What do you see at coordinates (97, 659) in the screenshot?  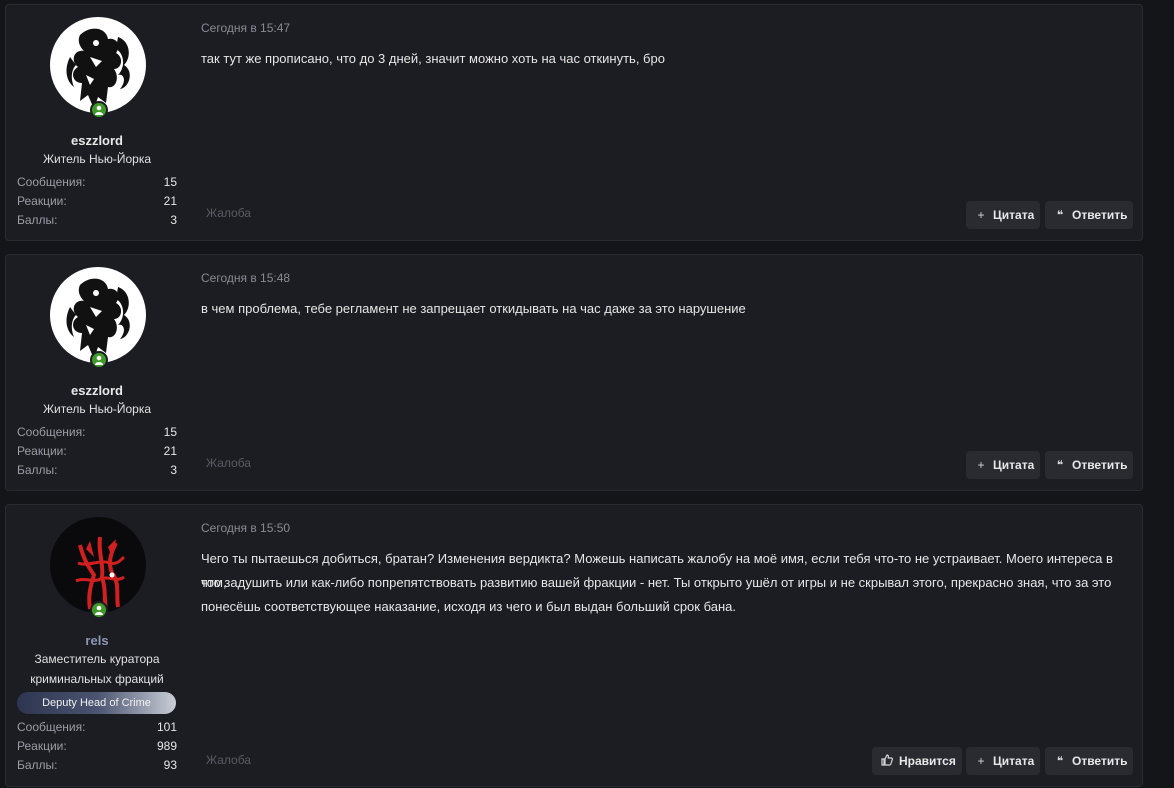 I see `user-title-line-1: Заместитель куратора` at bounding box center [97, 659].